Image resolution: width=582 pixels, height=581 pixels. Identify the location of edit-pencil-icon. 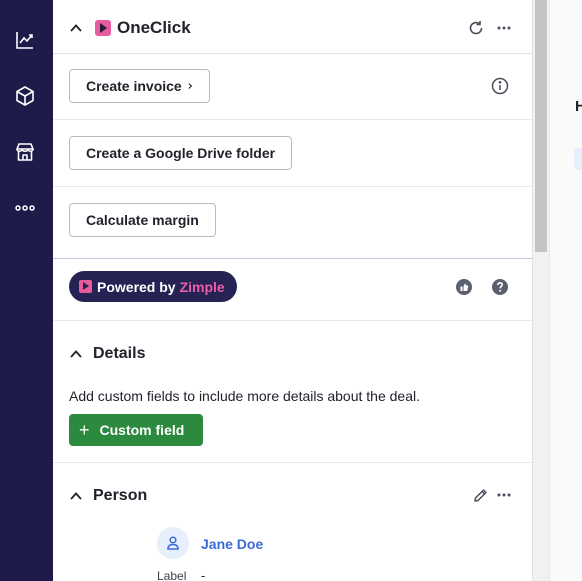
(480, 495).